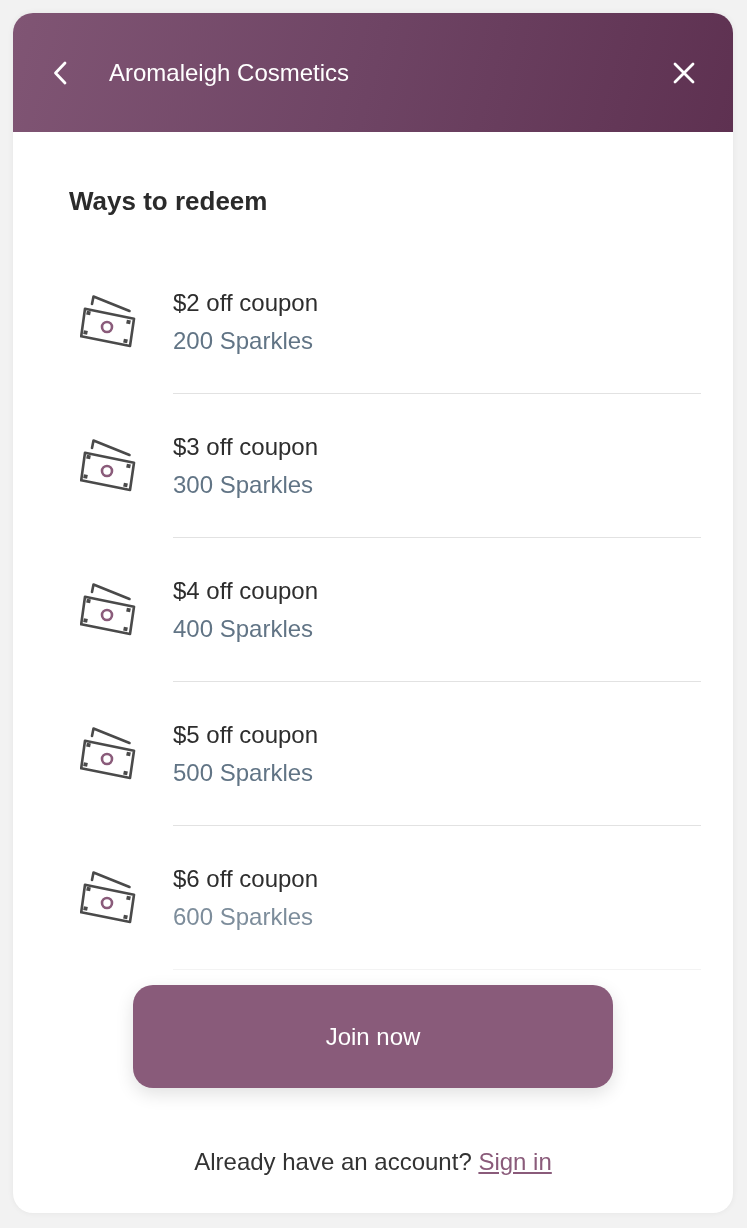  I want to click on reward-title: $3 off coupon, so click(246, 447).